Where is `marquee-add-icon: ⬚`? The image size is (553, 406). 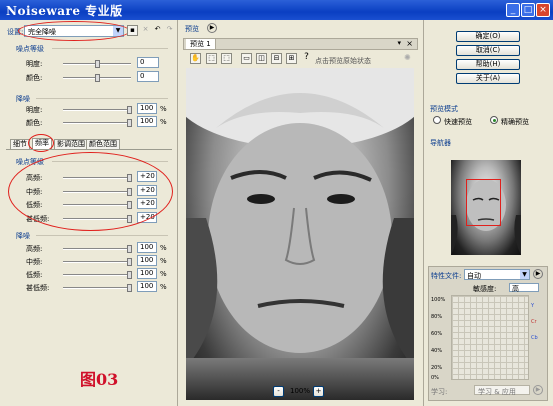
marquee-add-icon: ⬚ is located at coordinates (226, 58).